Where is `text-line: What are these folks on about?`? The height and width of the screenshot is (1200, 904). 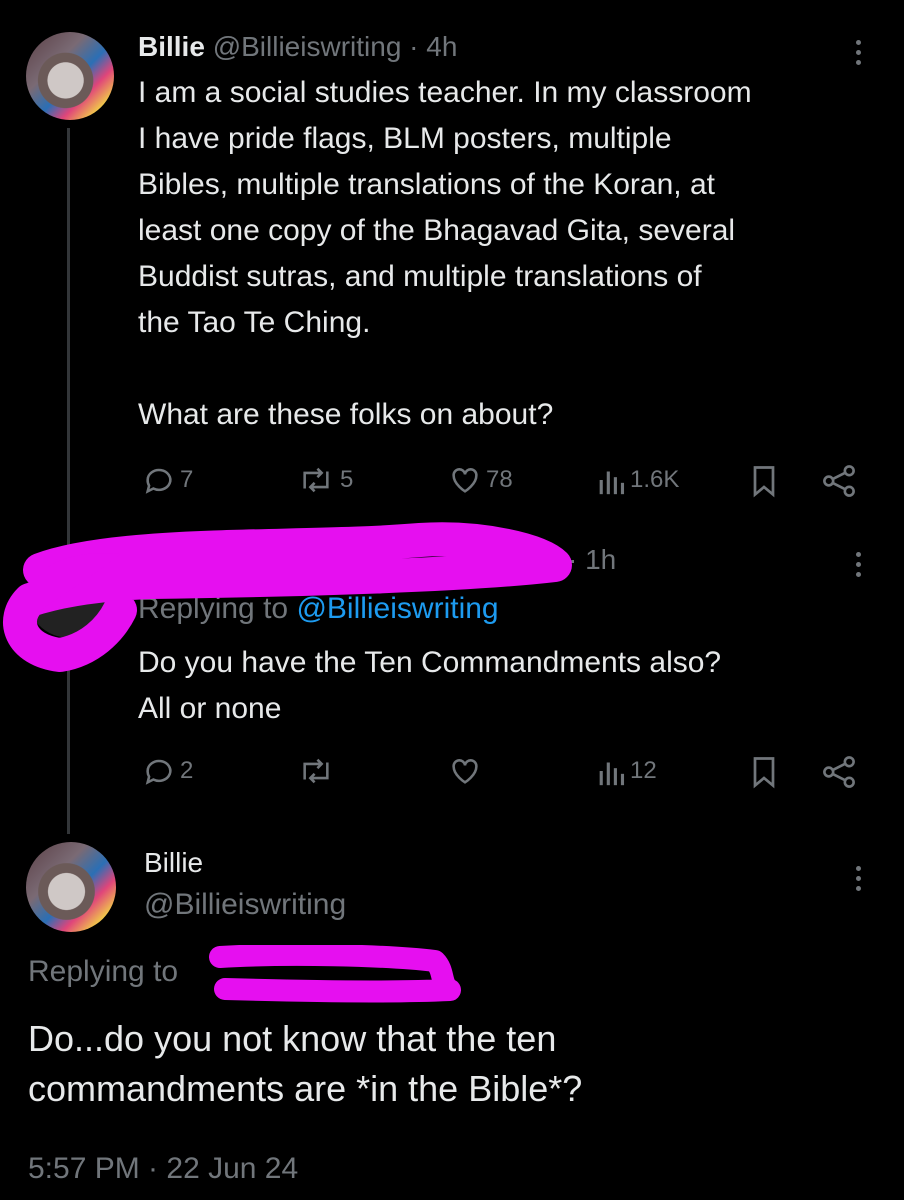 text-line: What are these folks on about? is located at coordinates (346, 414).